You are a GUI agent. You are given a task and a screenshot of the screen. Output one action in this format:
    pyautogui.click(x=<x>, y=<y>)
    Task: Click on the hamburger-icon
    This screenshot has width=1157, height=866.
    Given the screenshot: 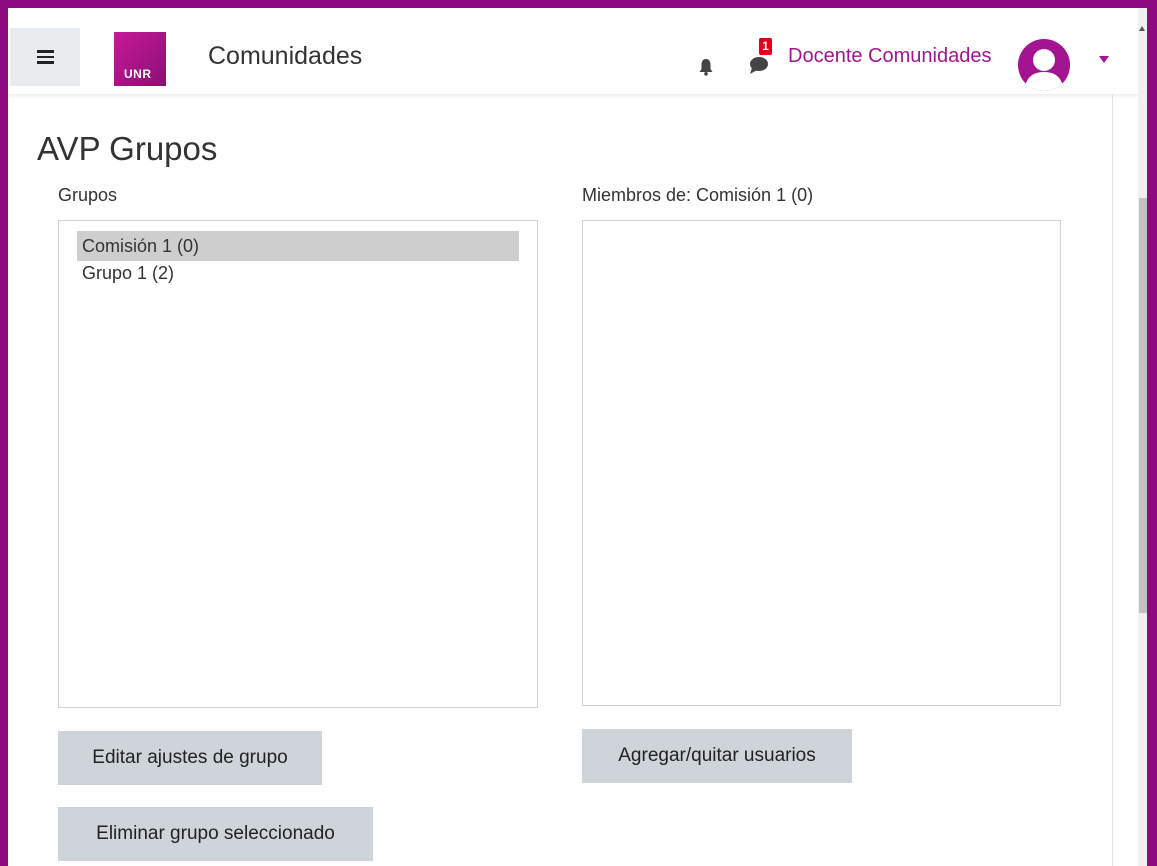 What is the action you would take?
    pyautogui.click(x=45, y=57)
    